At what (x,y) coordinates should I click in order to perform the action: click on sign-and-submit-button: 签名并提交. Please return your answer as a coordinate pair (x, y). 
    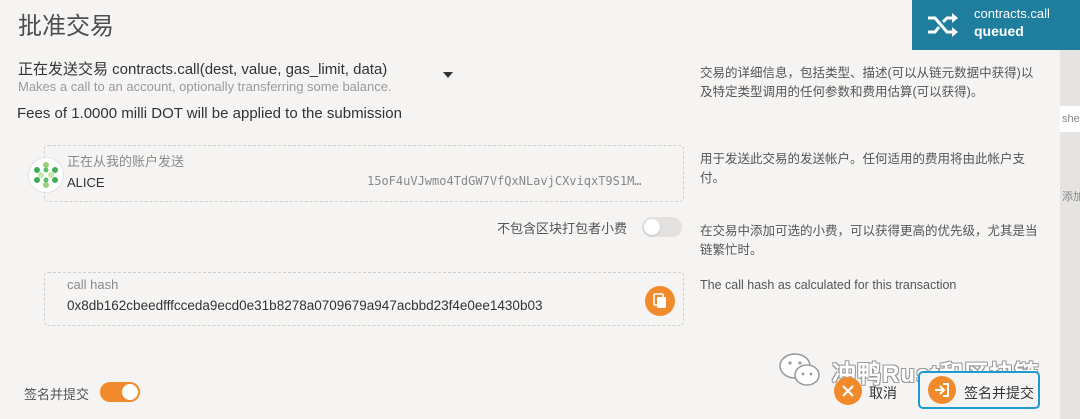
    Looking at the image, I should click on (979, 390).